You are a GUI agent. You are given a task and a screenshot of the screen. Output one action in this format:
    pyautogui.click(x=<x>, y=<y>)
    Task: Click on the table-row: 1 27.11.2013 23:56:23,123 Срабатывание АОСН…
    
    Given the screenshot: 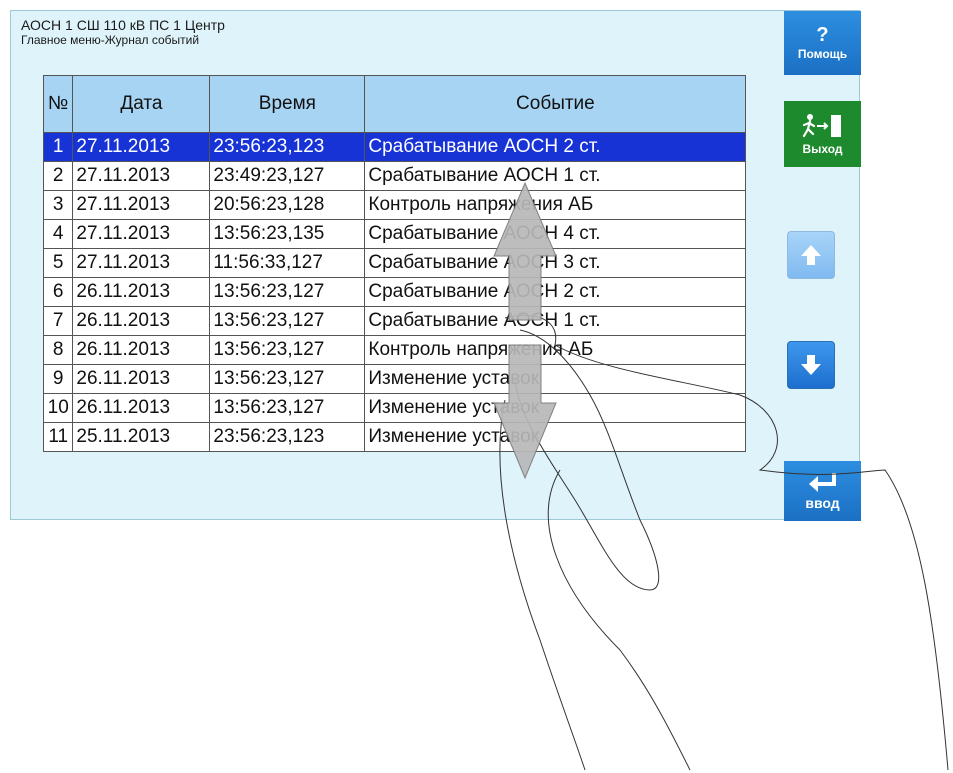 What is the action you would take?
    pyautogui.click(x=394, y=147)
    